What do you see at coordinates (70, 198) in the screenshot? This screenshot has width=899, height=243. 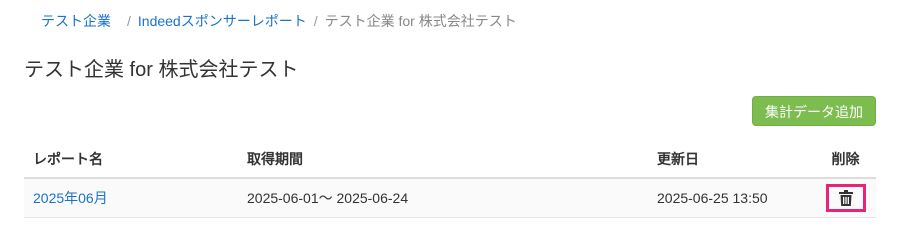 I see `report-name-link: 2025年06月` at bounding box center [70, 198].